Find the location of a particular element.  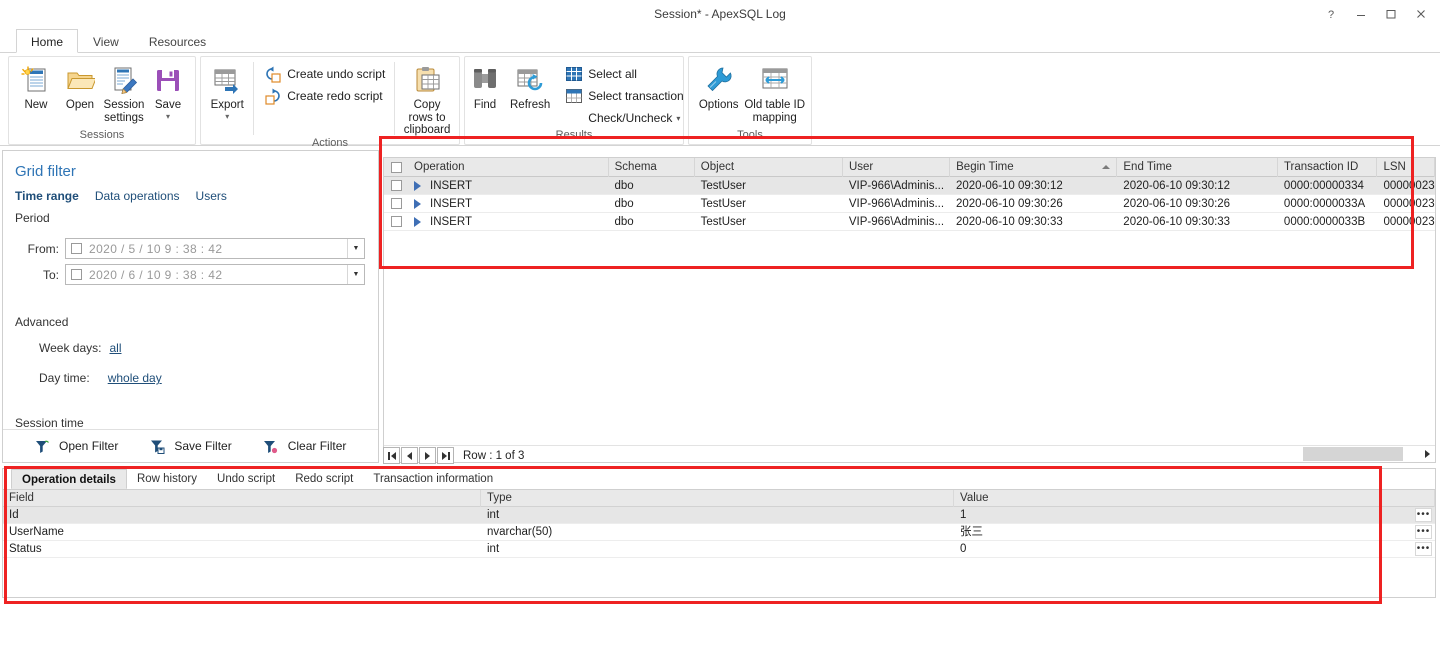

open-filter-button: Open Filter is located at coordinates (74, 446).